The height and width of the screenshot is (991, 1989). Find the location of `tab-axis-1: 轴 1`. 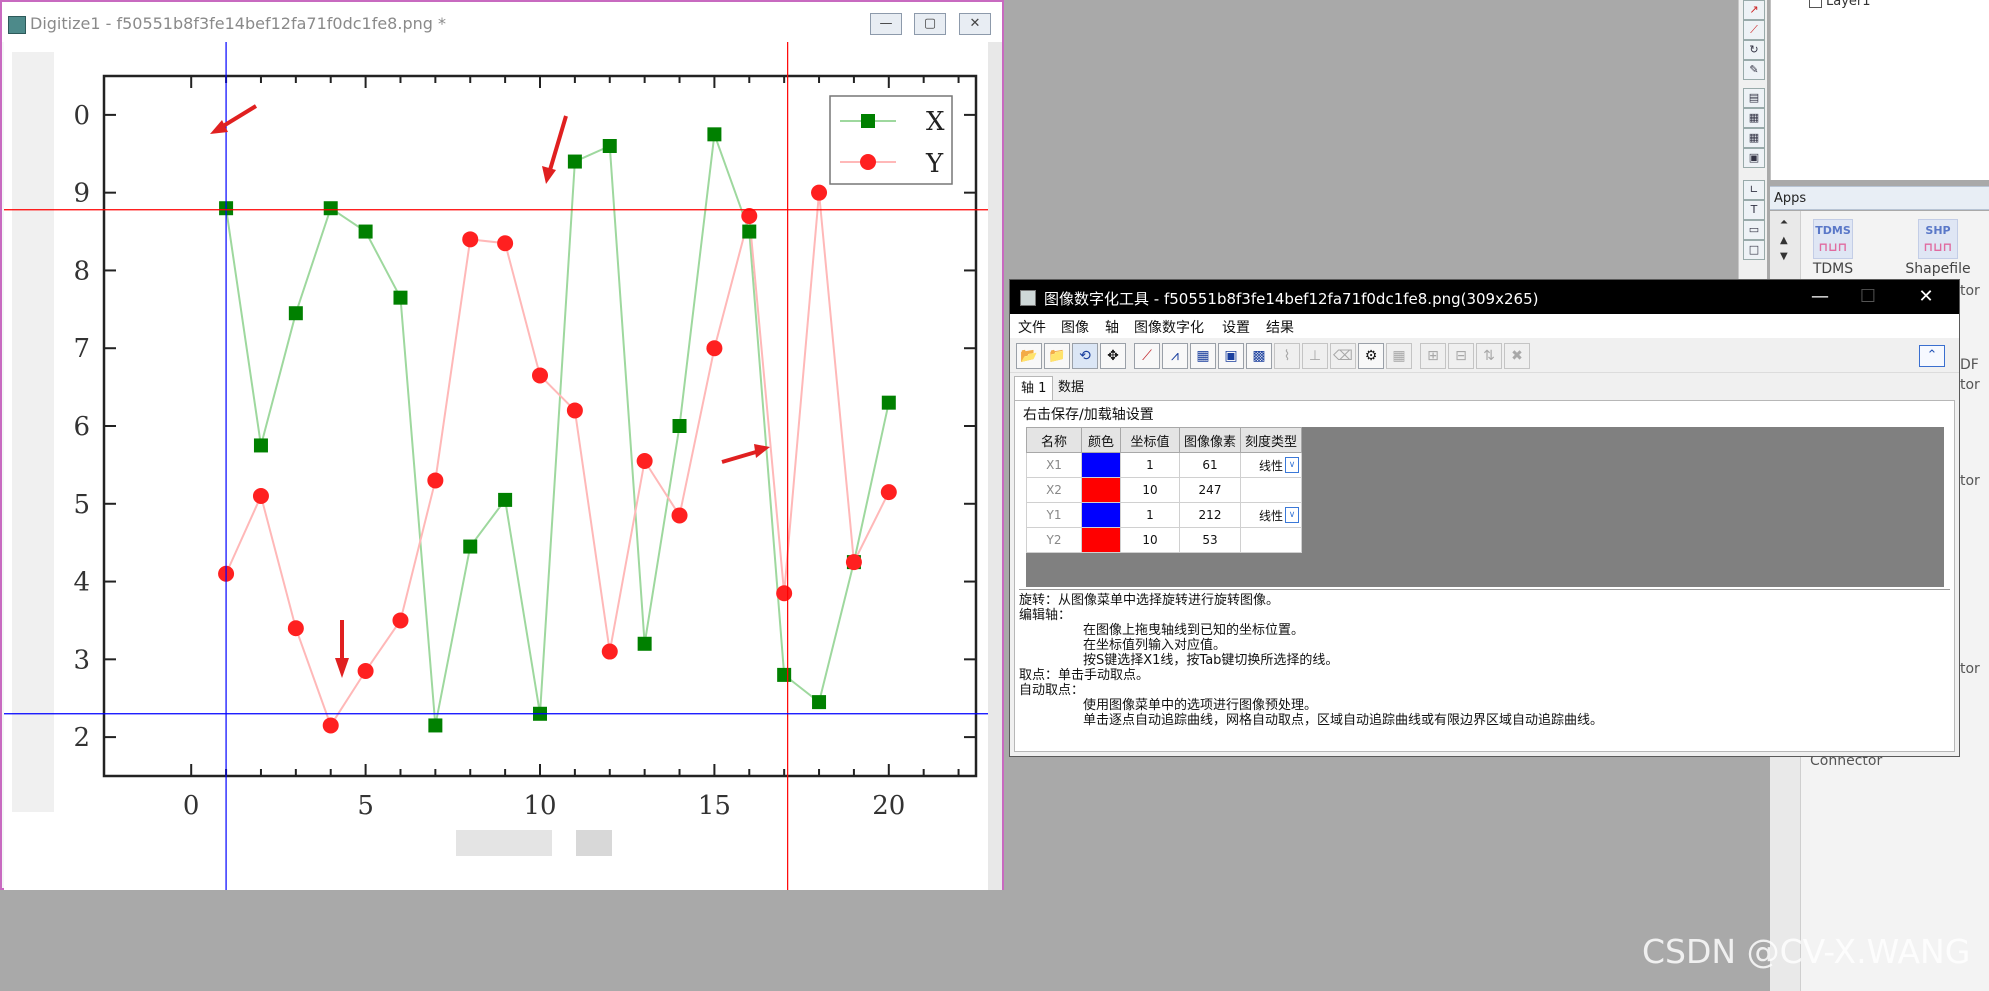

tab-axis-1: 轴 1 is located at coordinates (1034, 388).